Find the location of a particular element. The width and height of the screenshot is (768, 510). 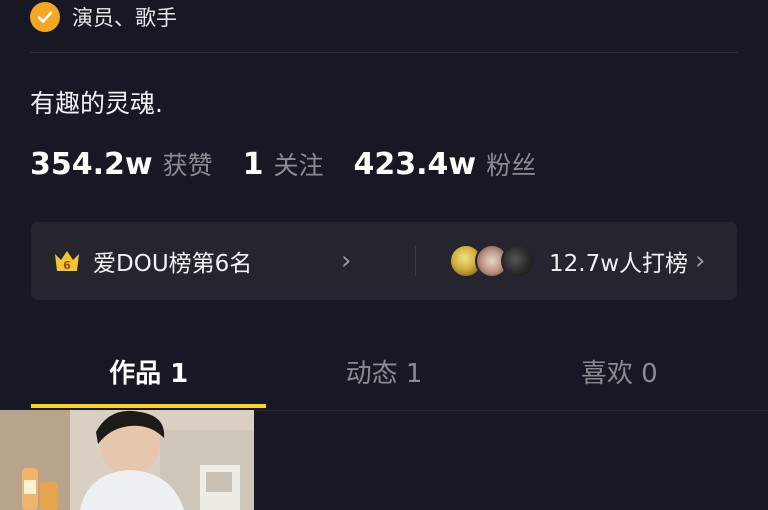

rank-entry: 6 爱DOU榜第6名 is located at coordinates (152, 261).